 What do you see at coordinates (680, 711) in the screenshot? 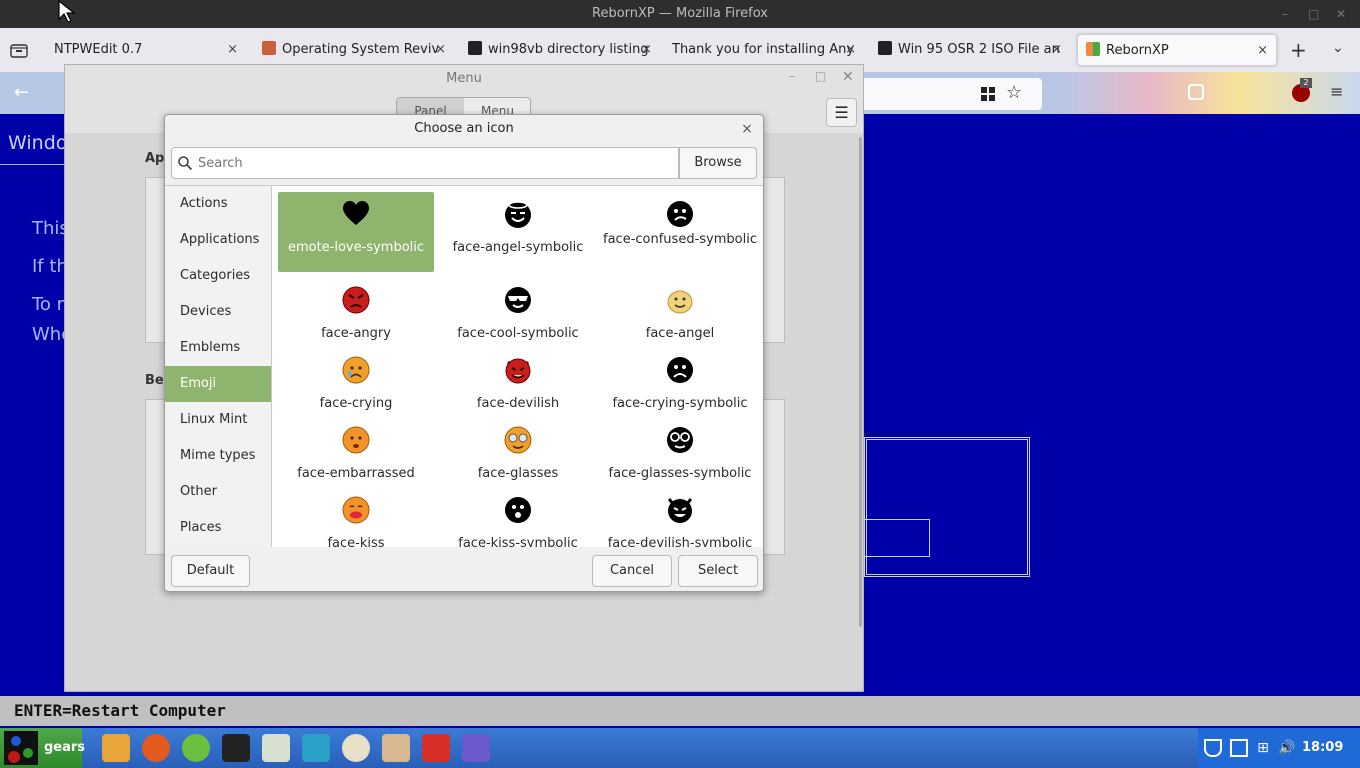
I see `status-bar: ENTER=Restart Computer` at bounding box center [680, 711].